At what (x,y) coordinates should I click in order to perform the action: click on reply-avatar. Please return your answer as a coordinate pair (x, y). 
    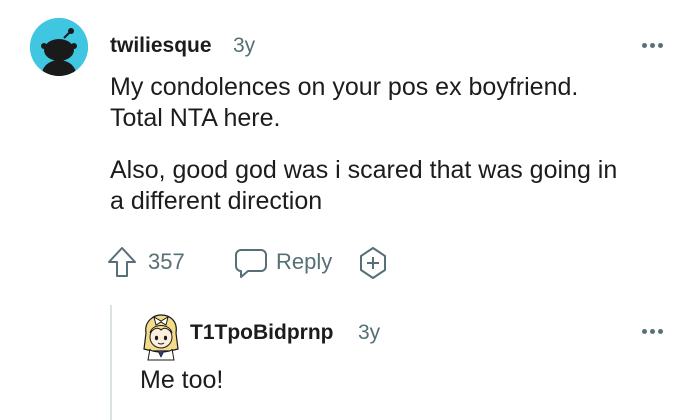
    Looking at the image, I should click on (161, 337).